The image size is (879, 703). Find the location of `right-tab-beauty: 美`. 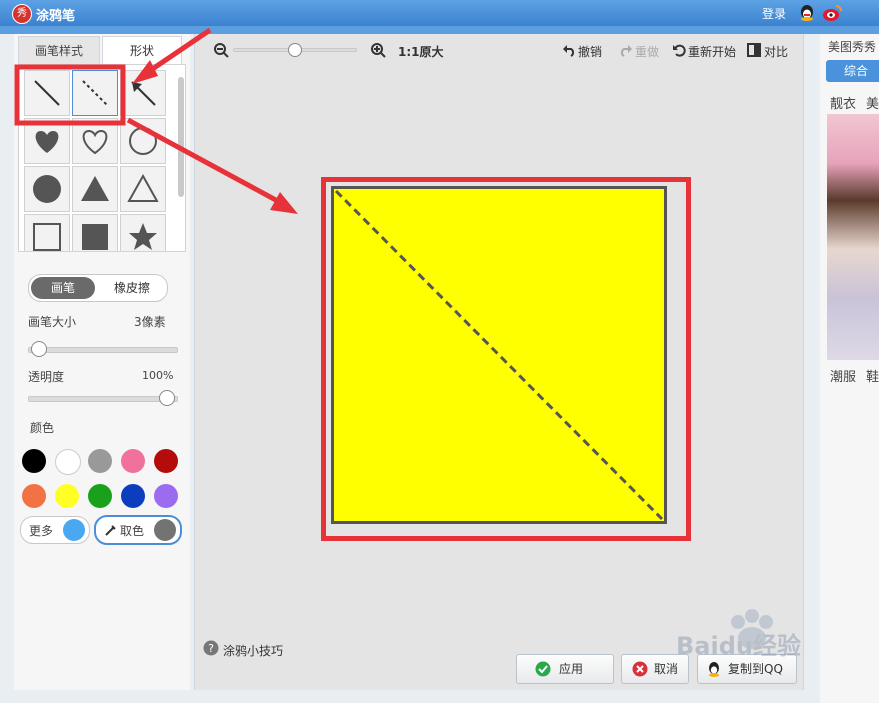

right-tab-beauty: 美 is located at coordinates (872, 102).